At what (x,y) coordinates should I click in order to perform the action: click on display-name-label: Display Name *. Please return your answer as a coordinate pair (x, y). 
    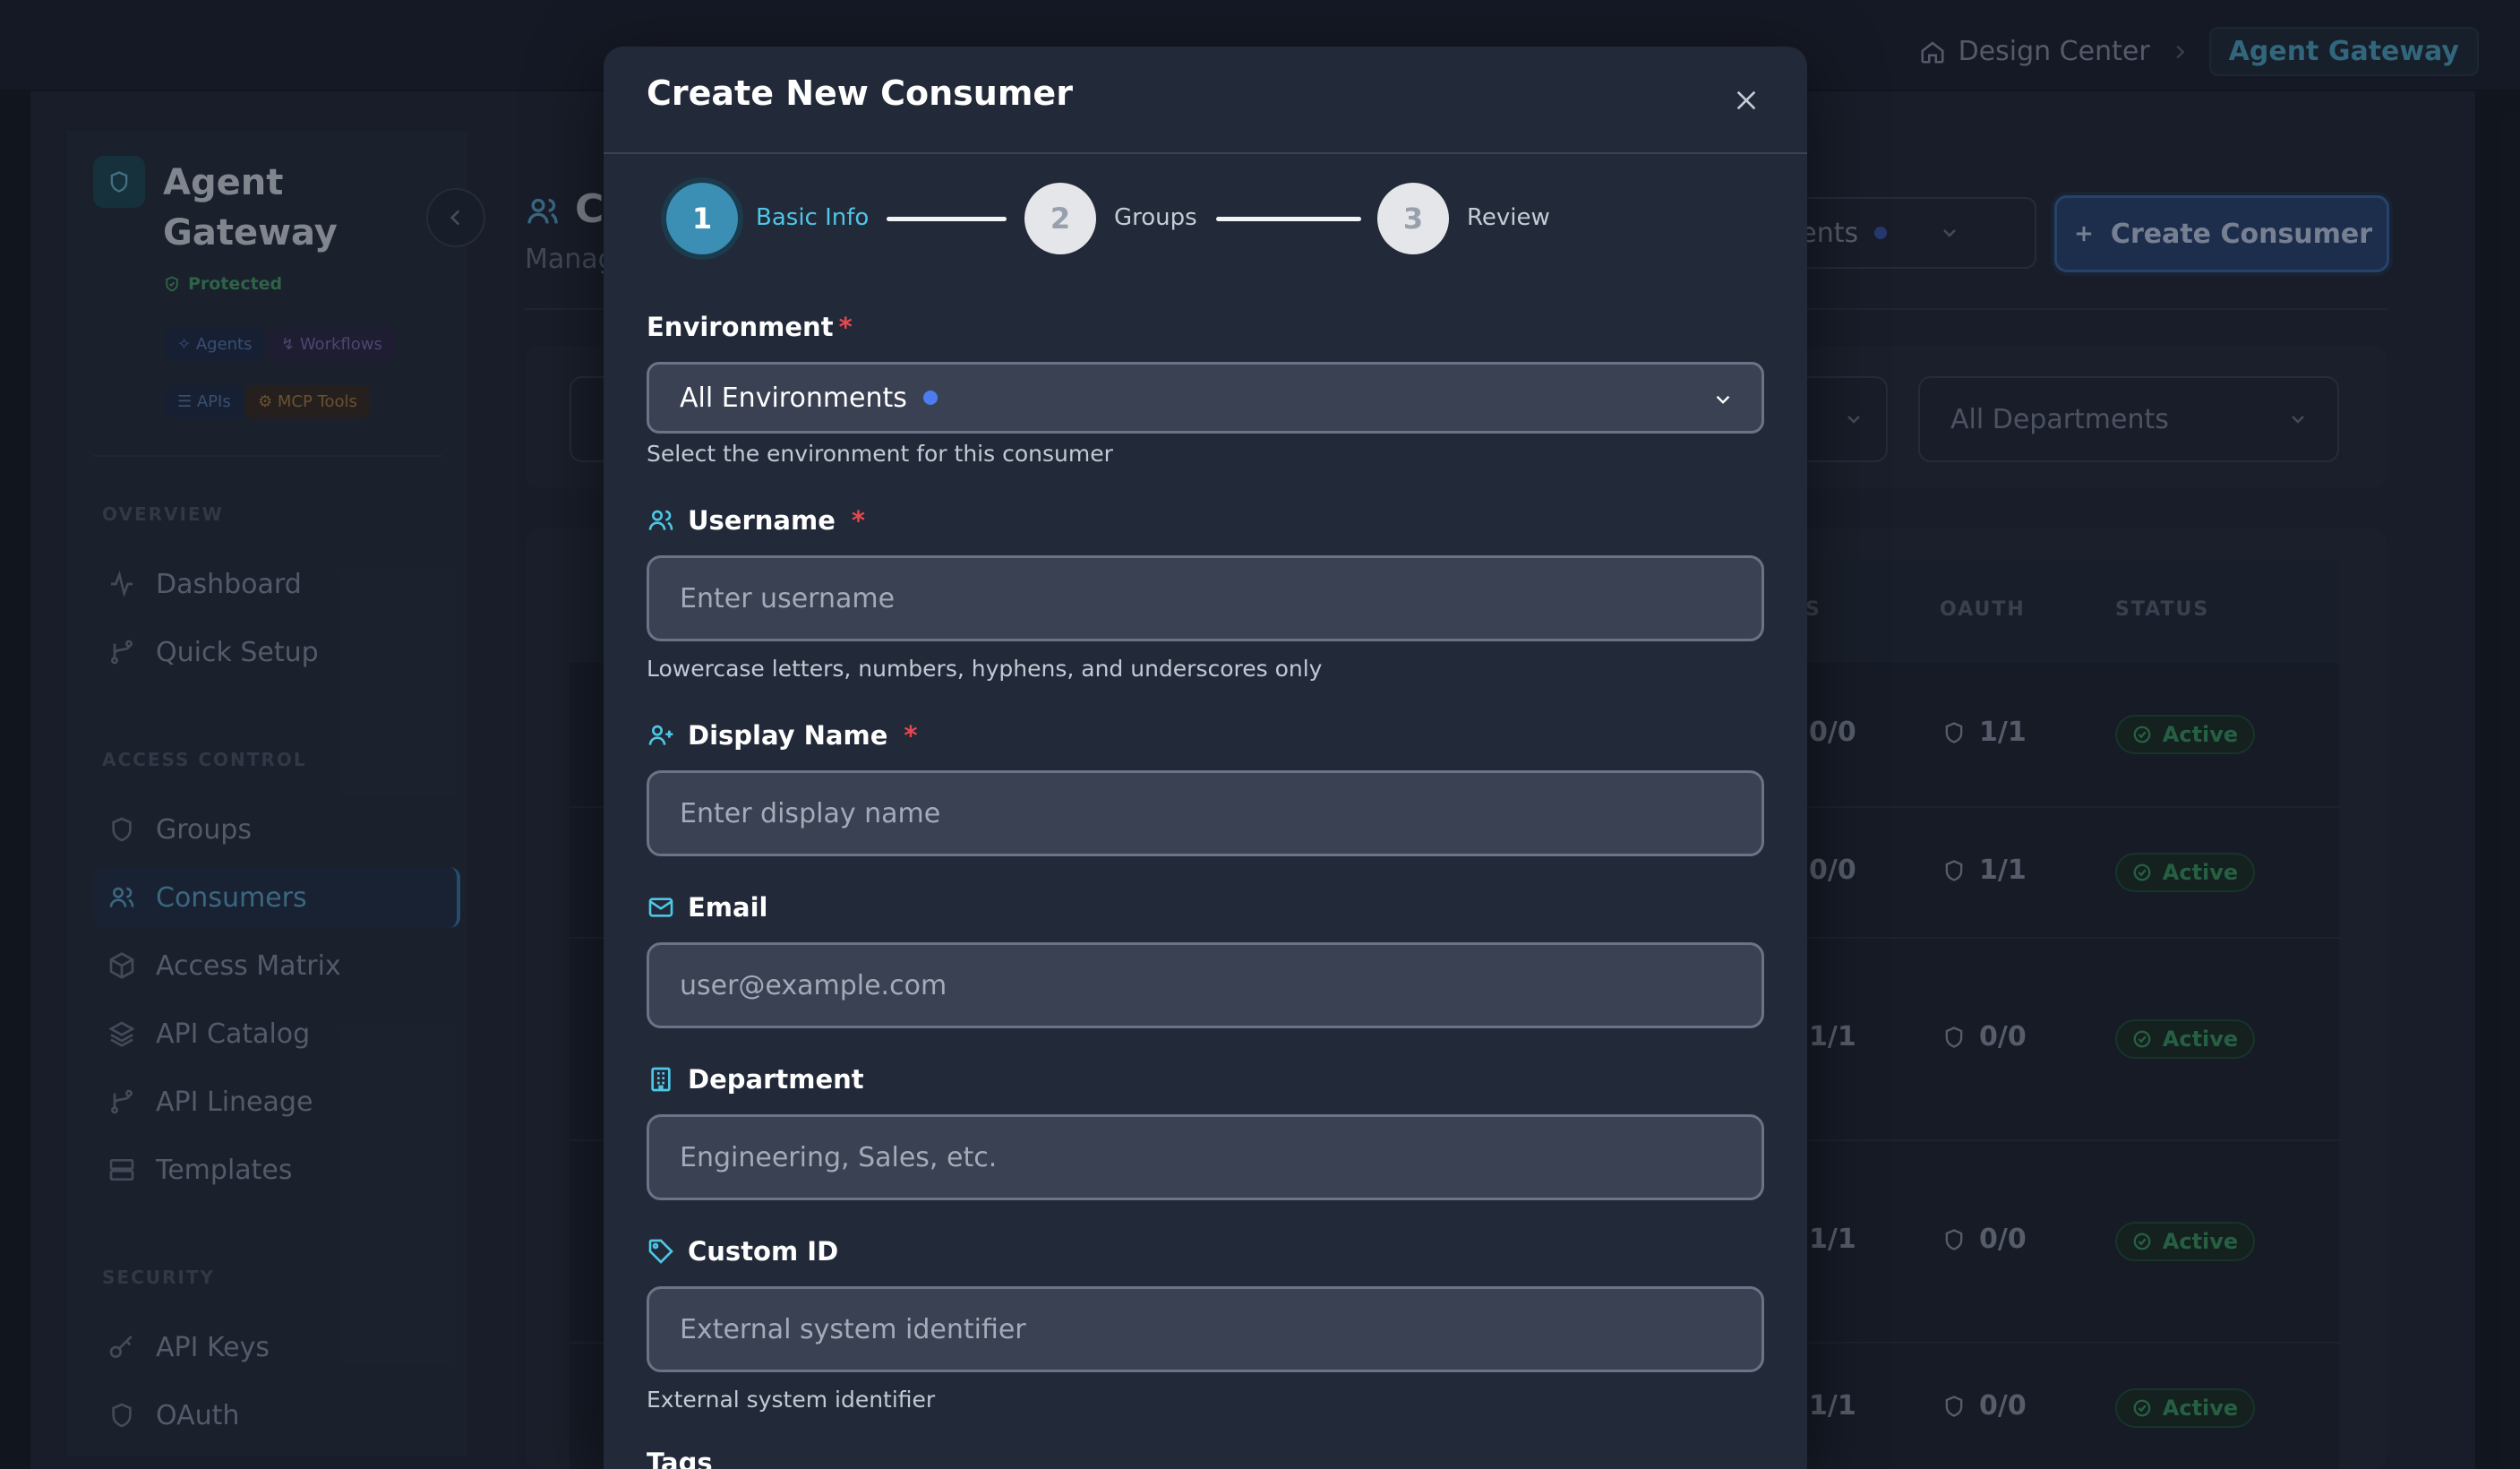
    Looking at the image, I should click on (783, 735).